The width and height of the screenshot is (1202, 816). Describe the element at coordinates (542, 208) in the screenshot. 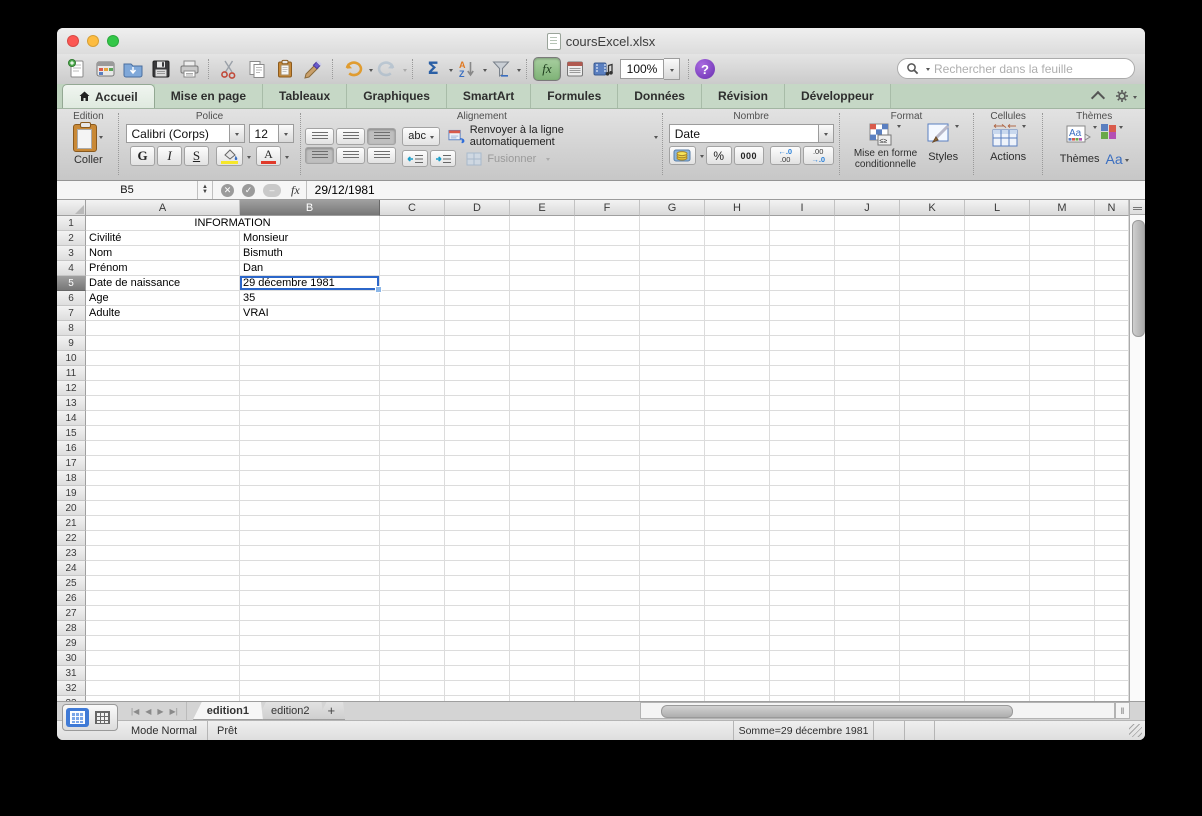

I see `col-header-E: E` at that location.